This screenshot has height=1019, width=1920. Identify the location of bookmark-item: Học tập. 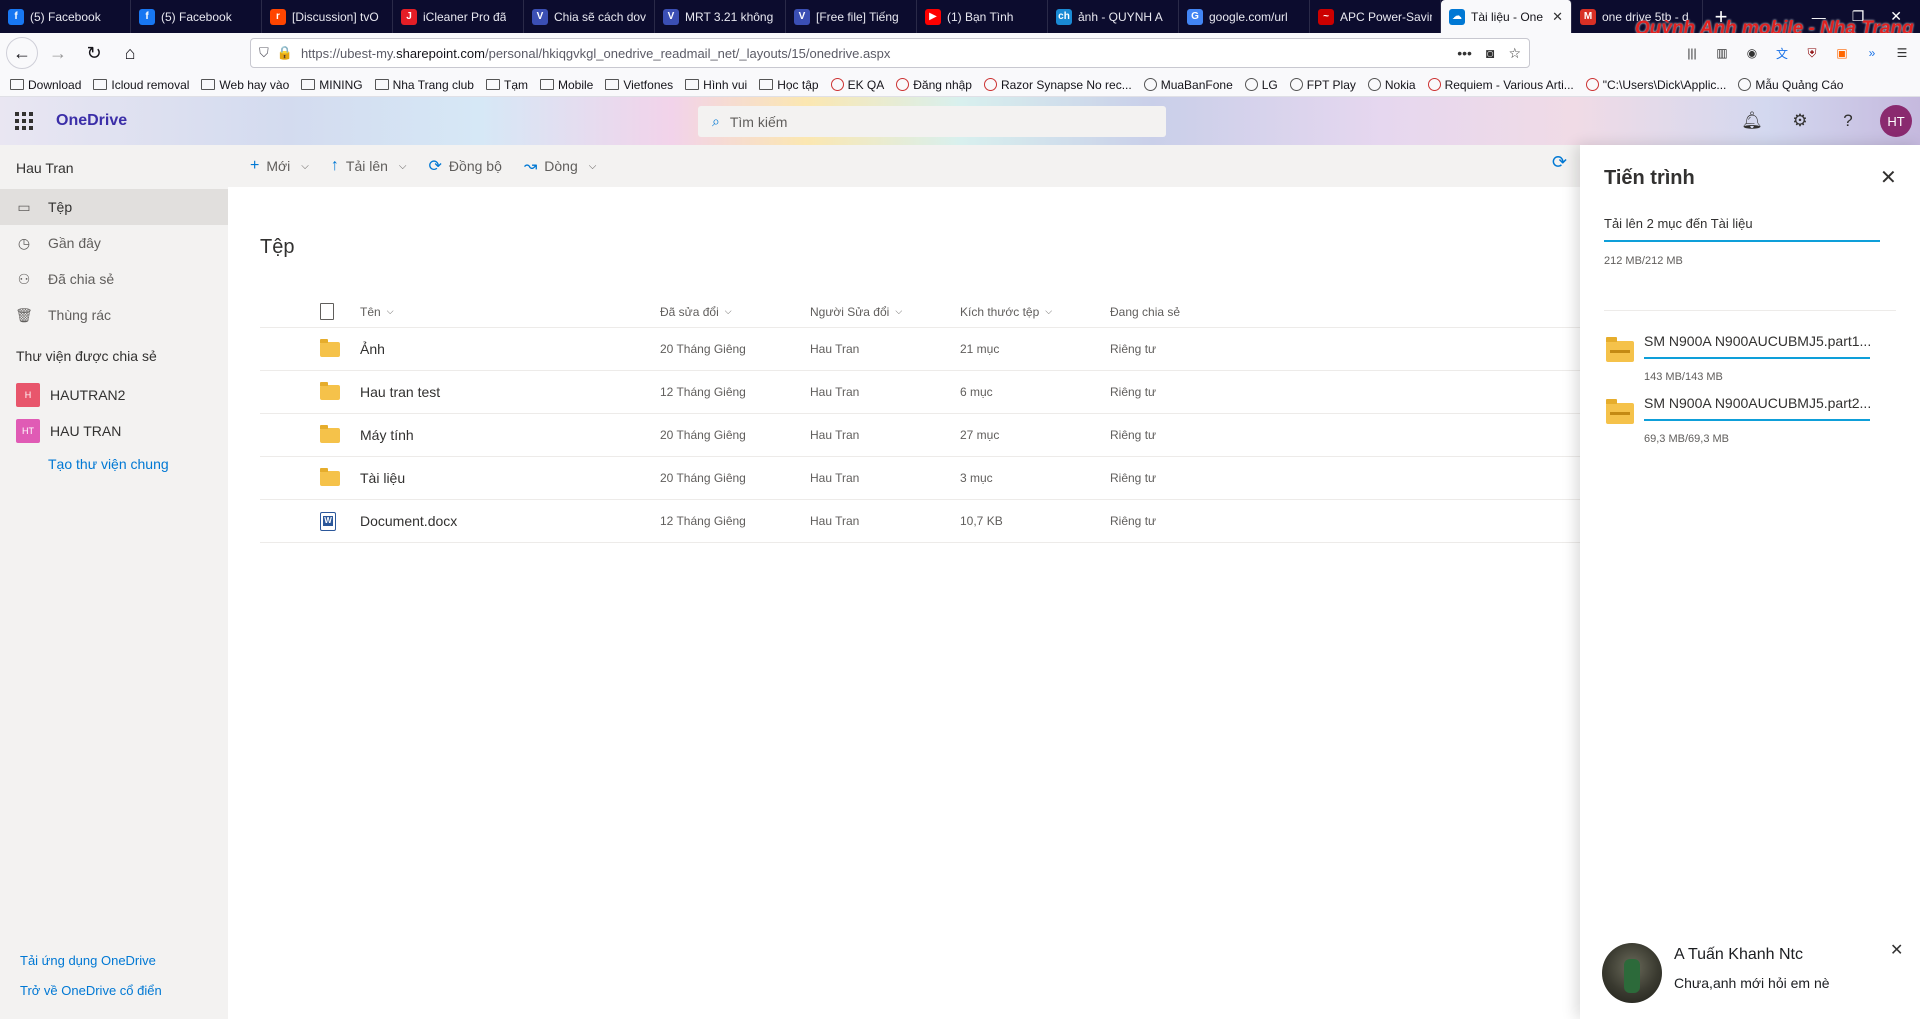
(789, 85).